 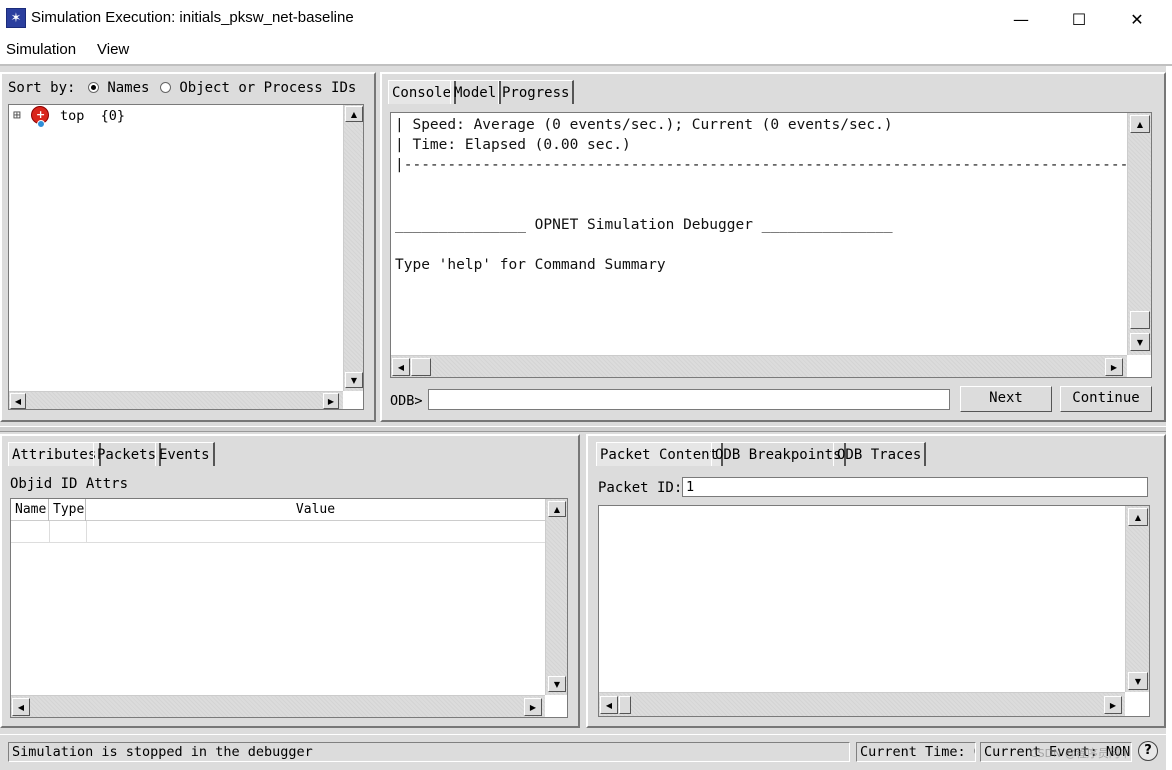 I want to click on console-line: Type 'help' for Command Summary, so click(x=530, y=265).